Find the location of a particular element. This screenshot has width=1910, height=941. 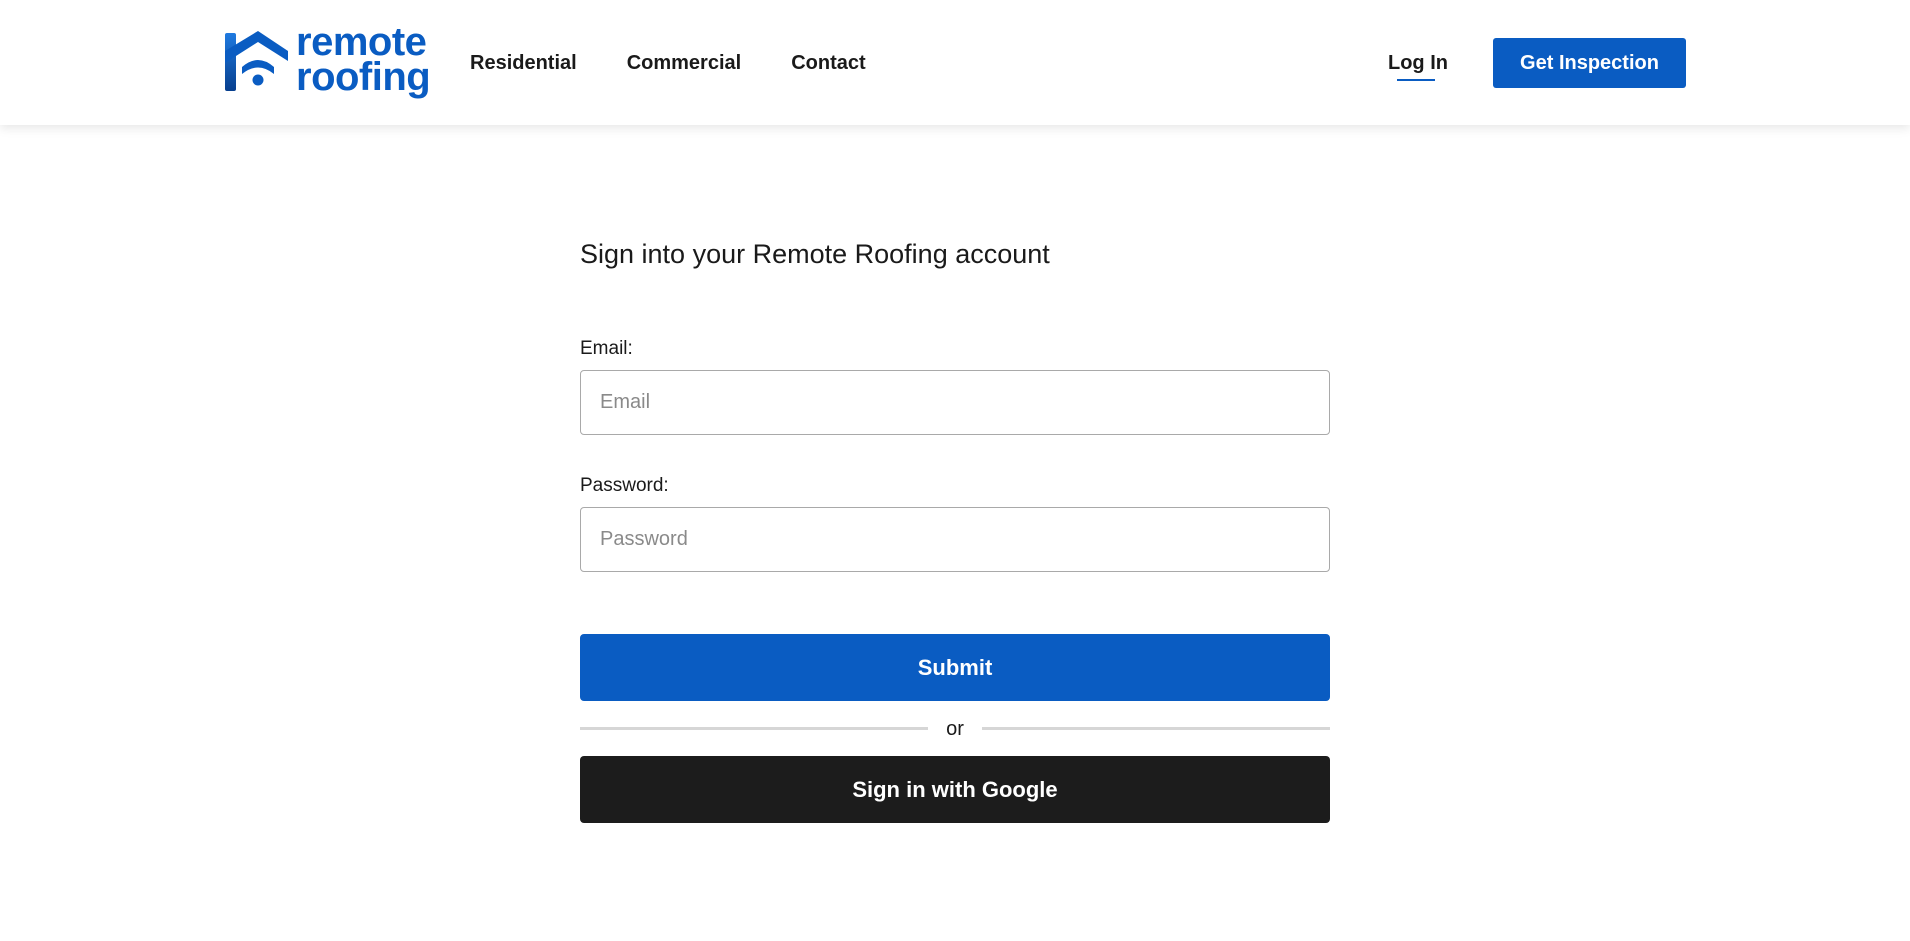

divider-line-left is located at coordinates (754, 728).